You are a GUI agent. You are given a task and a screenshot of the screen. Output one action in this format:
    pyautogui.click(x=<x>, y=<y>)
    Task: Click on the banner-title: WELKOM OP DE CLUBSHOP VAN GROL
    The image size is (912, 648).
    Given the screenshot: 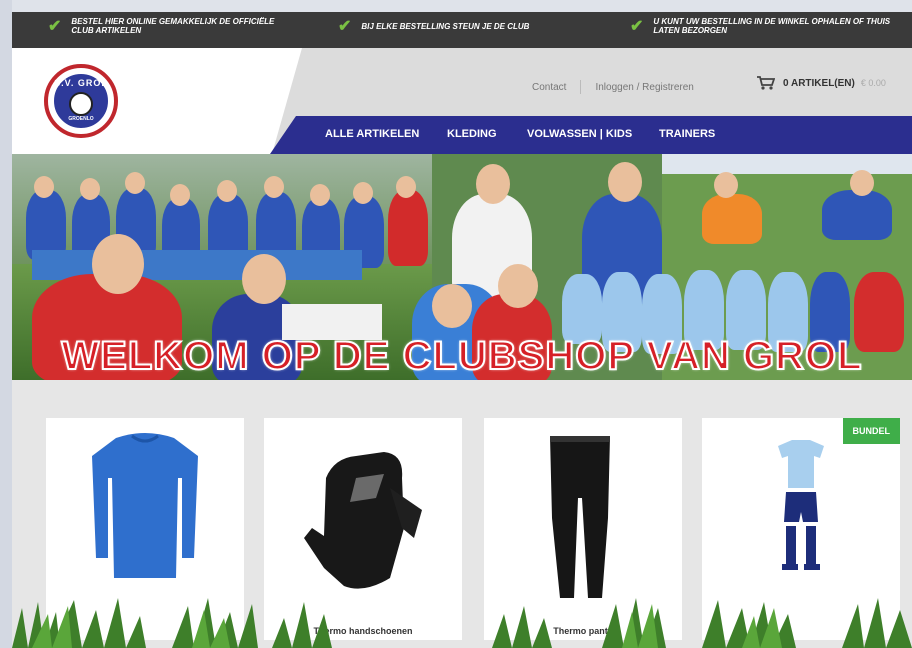 What is the action you would take?
    pyautogui.click(x=461, y=356)
    